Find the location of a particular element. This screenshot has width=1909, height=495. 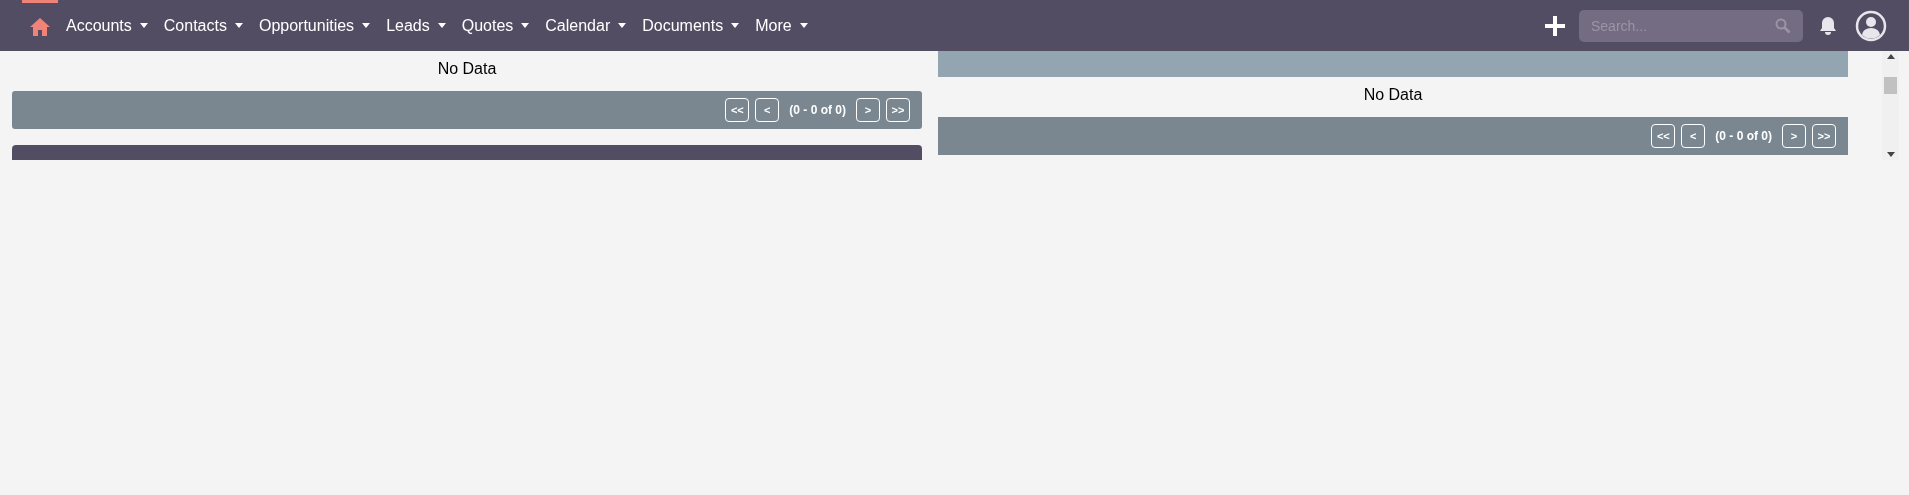

nav-menu: Documents is located at coordinates (691, 25).